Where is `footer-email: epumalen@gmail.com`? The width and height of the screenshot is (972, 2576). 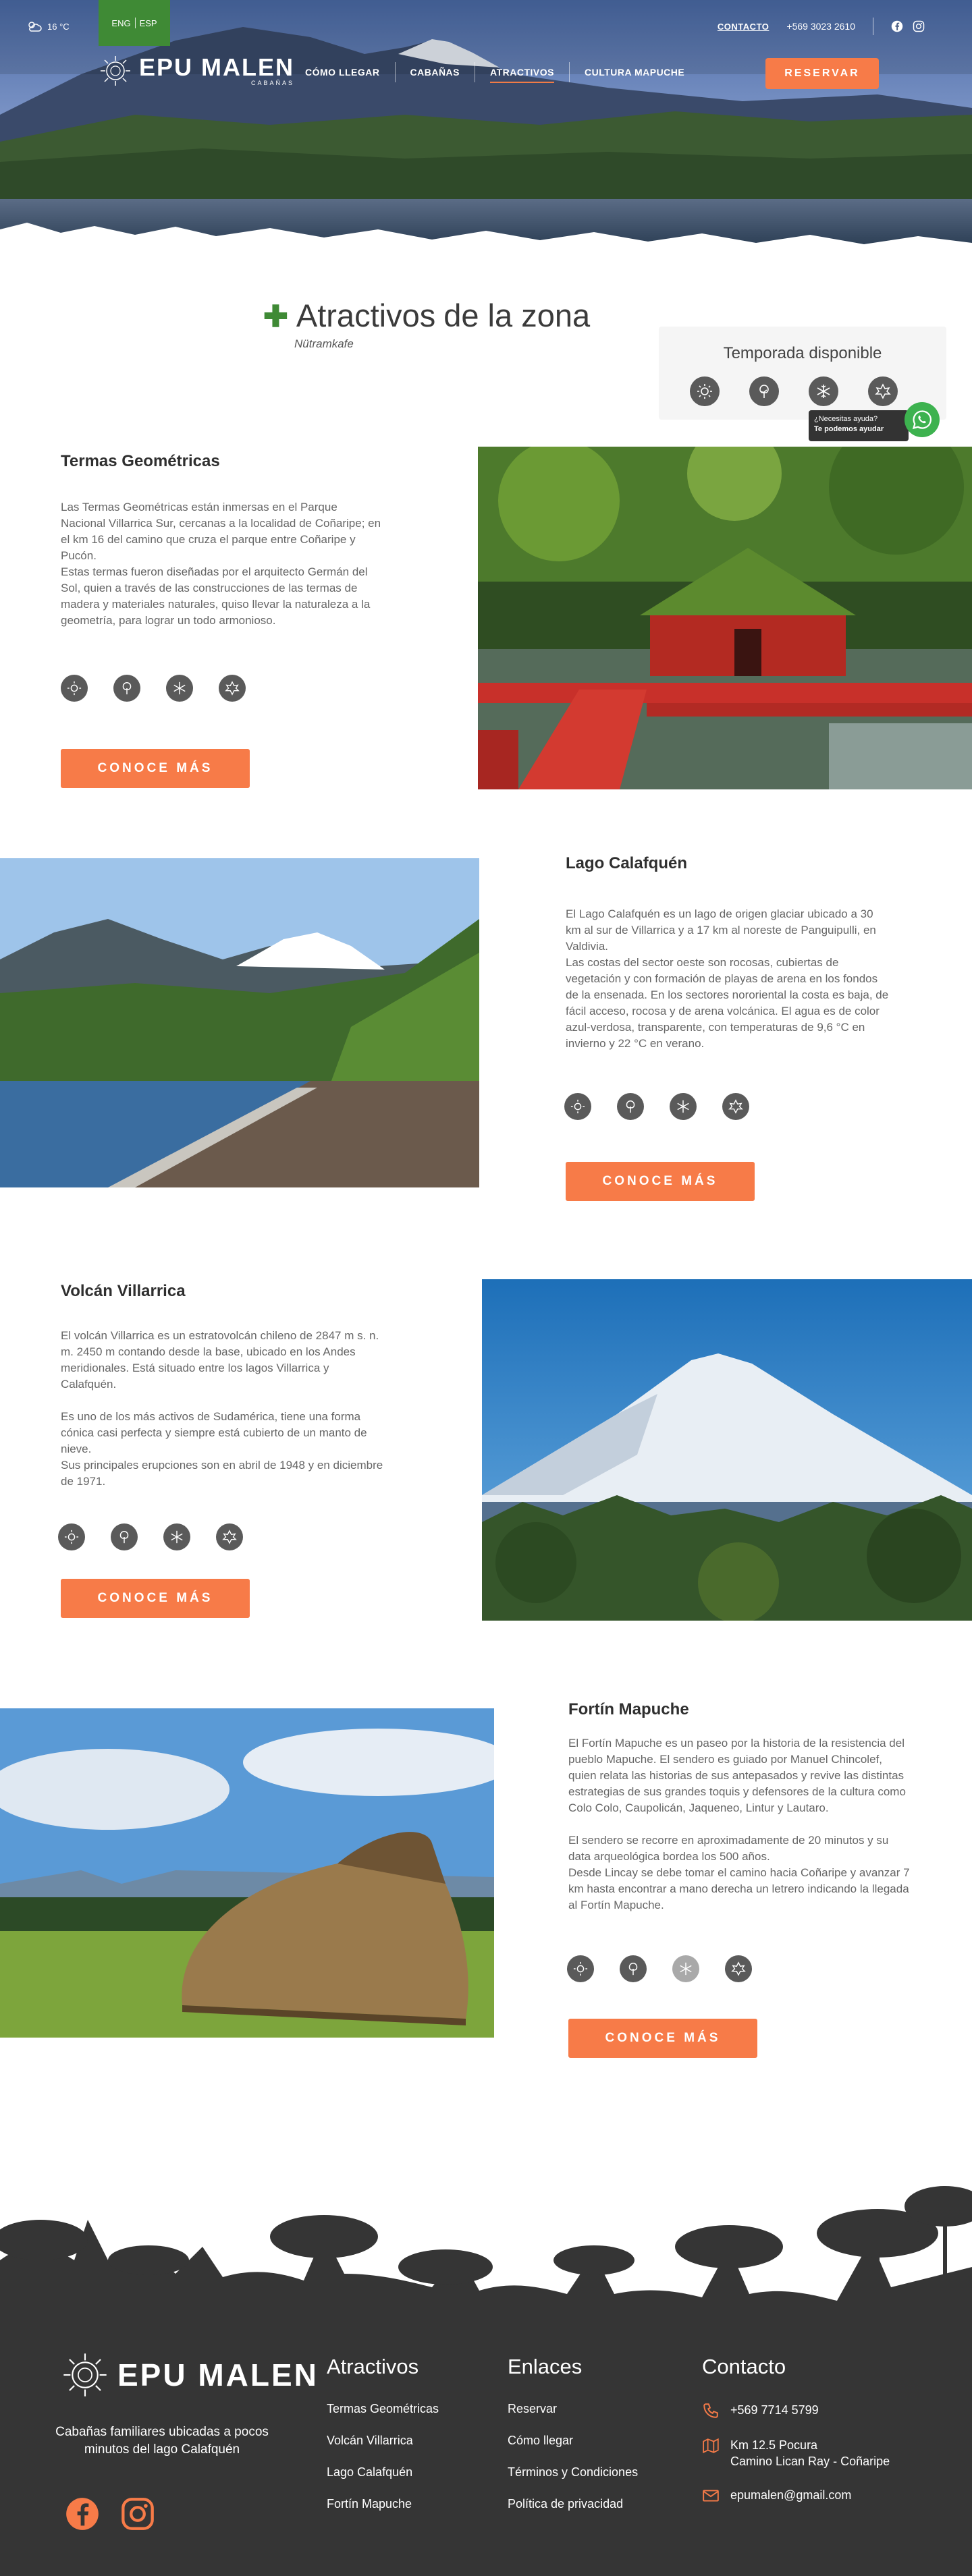
footer-email: epumalen@gmail.com is located at coordinates (796, 2495).